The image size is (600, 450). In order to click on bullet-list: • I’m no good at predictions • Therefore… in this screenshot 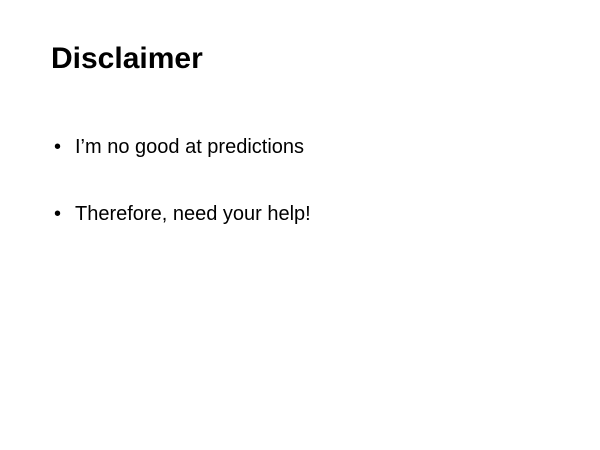, I will do `click(181, 198)`.